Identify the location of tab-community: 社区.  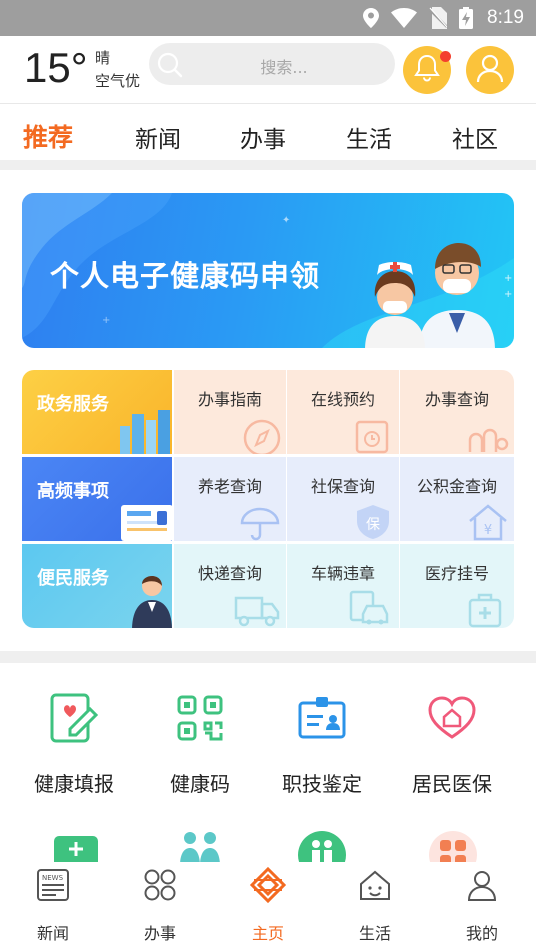
(475, 137).